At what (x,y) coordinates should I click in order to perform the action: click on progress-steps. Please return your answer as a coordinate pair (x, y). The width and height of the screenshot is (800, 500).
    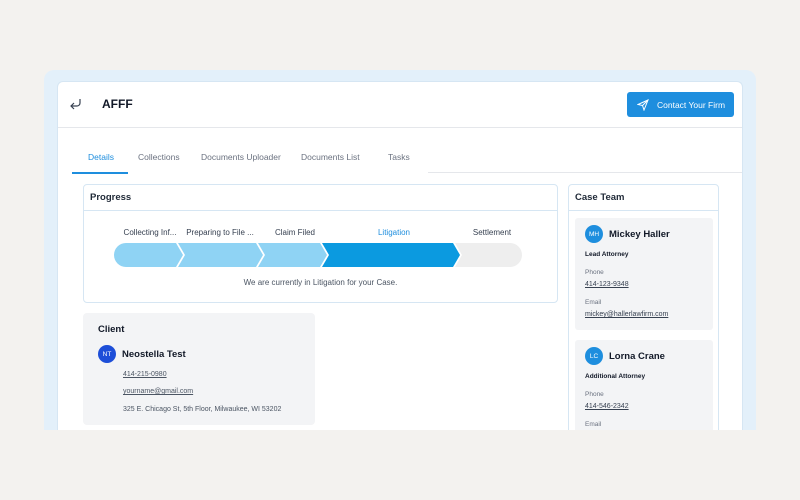
    Looking at the image, I should click on (318, 255).